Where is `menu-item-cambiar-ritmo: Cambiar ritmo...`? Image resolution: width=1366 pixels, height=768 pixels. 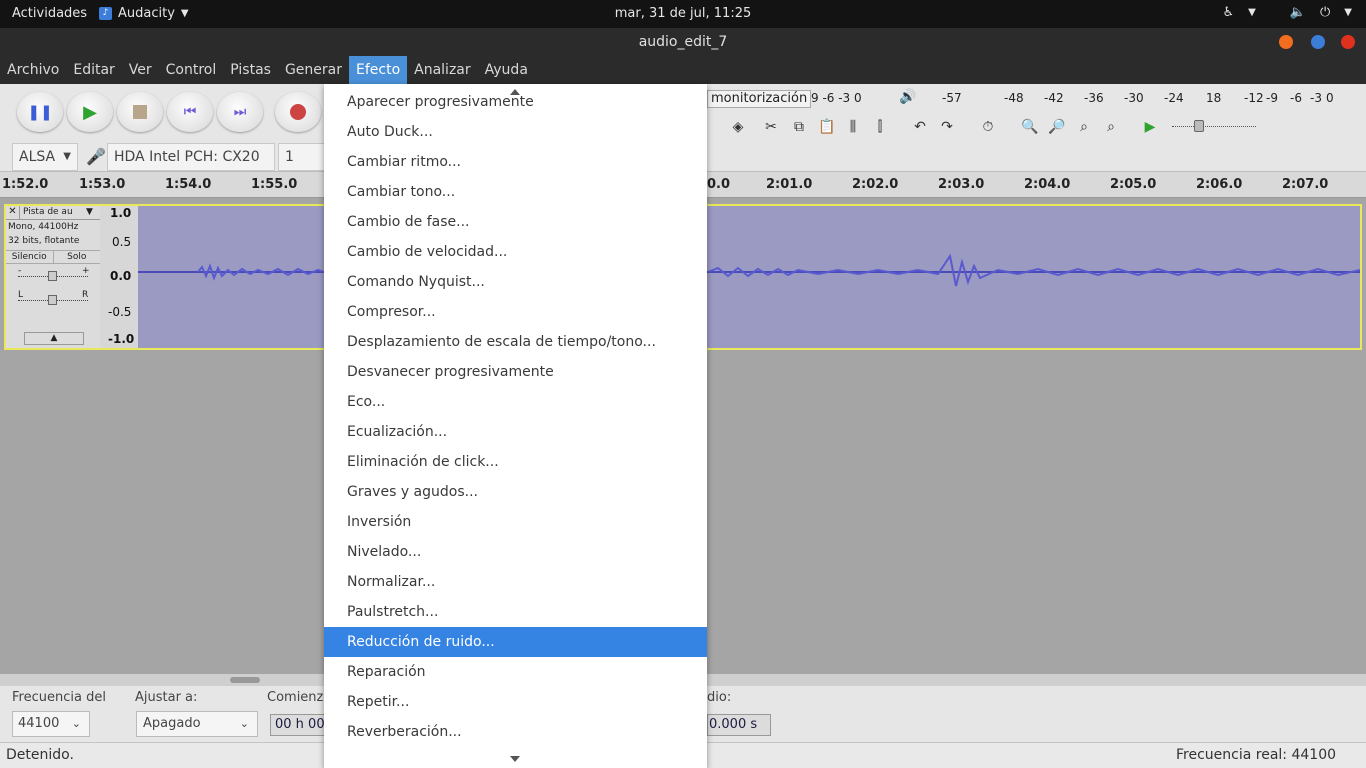 menu-item-cambiar-ritmo: Cambiar ritmo... is located at coordinates (515, 162).